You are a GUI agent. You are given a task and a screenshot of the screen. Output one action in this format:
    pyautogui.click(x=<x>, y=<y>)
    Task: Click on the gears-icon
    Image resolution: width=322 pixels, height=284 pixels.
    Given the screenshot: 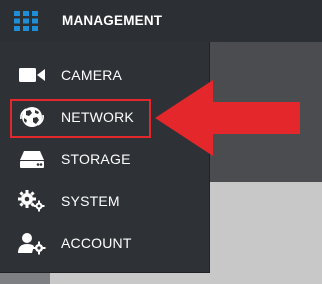 What is the action you would take?
    pyautogui.click(x=31, y=201)
    